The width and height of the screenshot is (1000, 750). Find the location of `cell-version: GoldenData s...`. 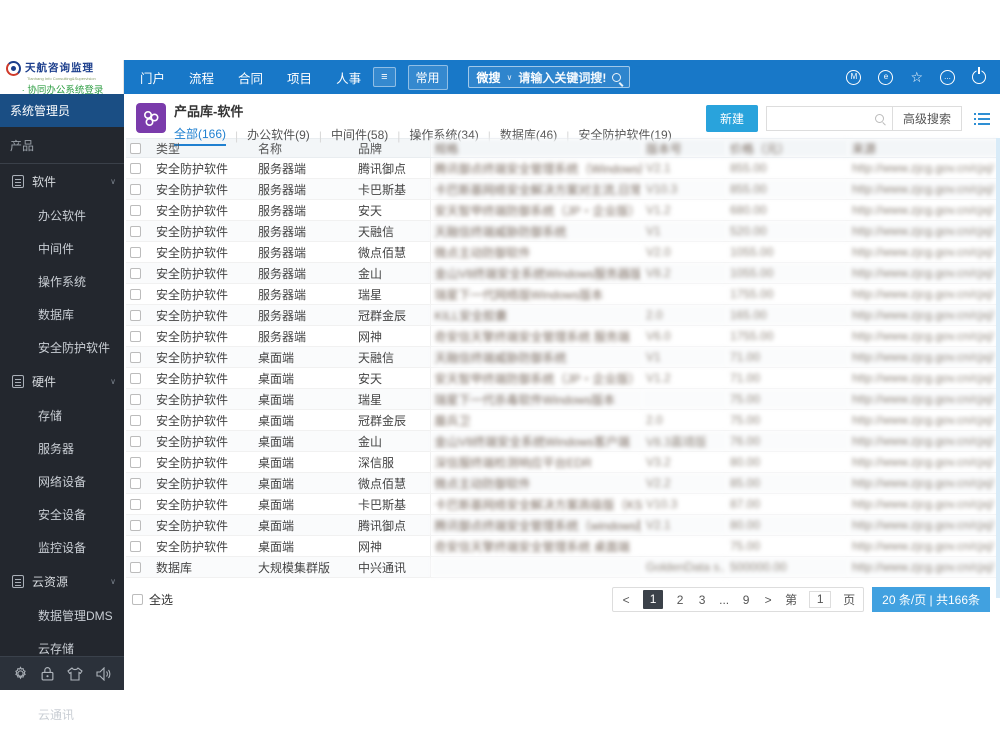

cell-version: GoldenData s... is located at coordinates (684, 567).